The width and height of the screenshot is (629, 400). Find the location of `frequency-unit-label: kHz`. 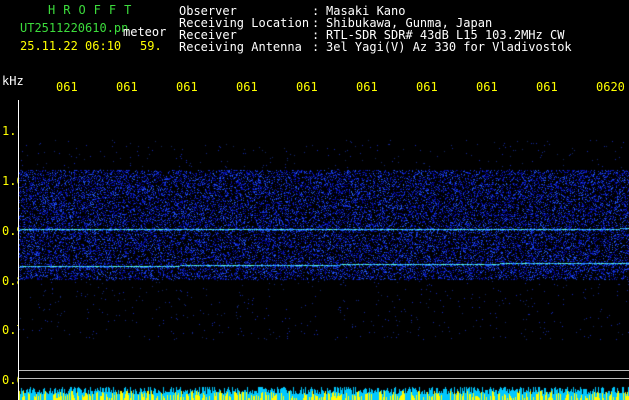

frequency-unit-label: kHz is located at coordinates (13, 81).